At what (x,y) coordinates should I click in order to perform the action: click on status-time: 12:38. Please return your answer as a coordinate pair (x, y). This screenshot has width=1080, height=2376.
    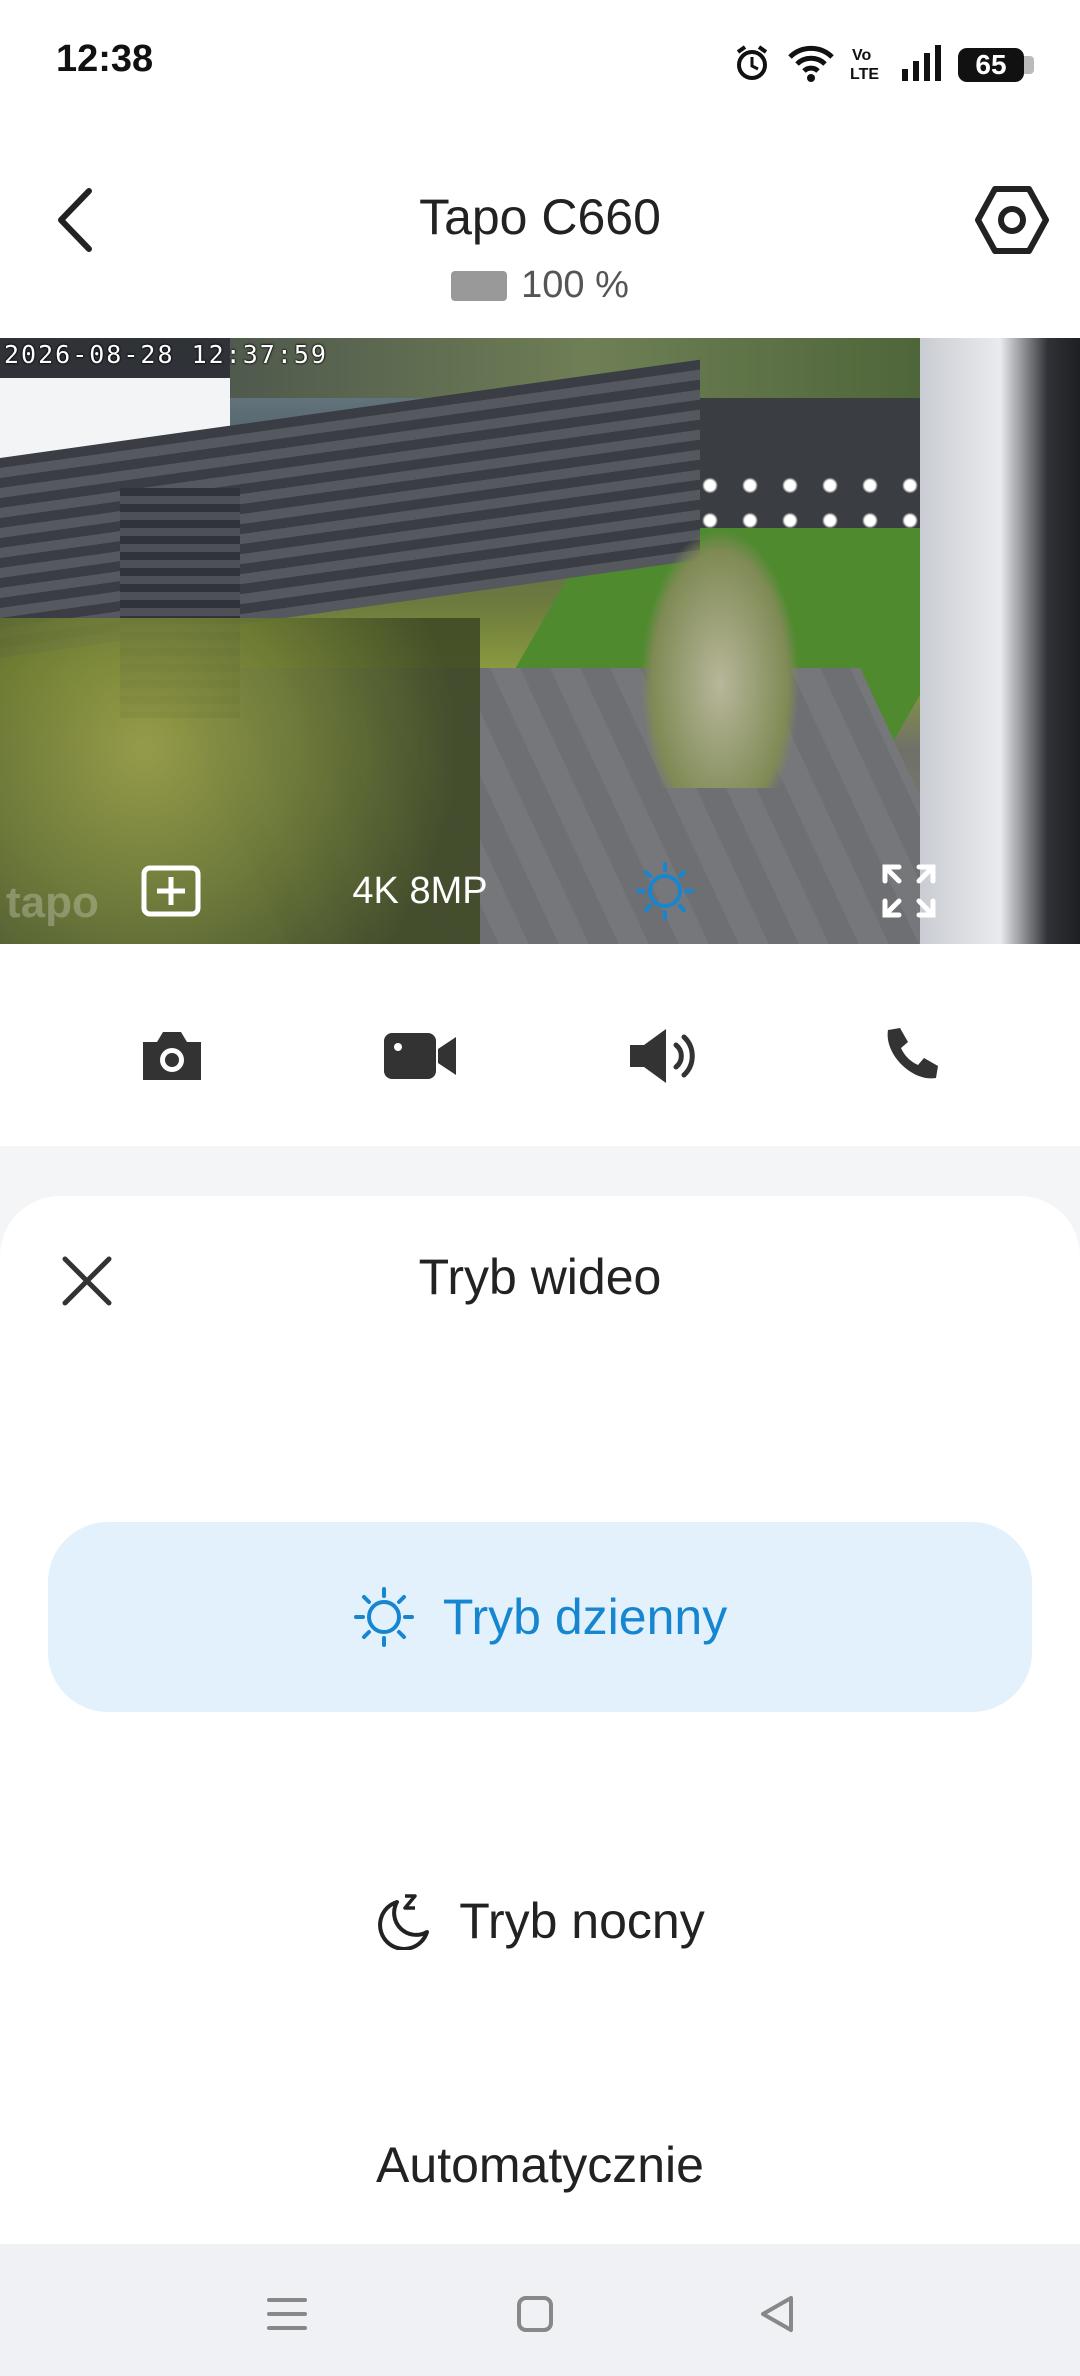
    Looking at the image, I should click on (105, 59).